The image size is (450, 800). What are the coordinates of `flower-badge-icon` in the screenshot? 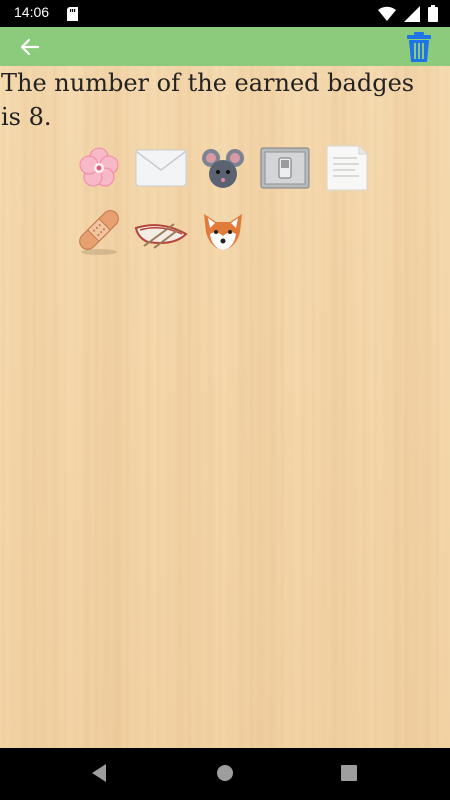 It's located at (99, 168).